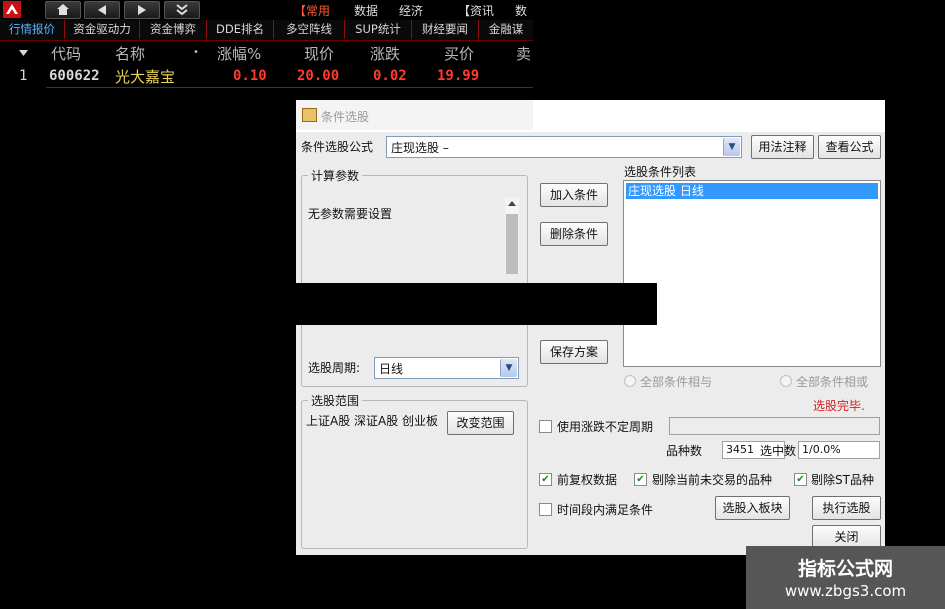 The image size is (945, 609). I want to click on dialog-title: 条件选股, so click(345, 117).